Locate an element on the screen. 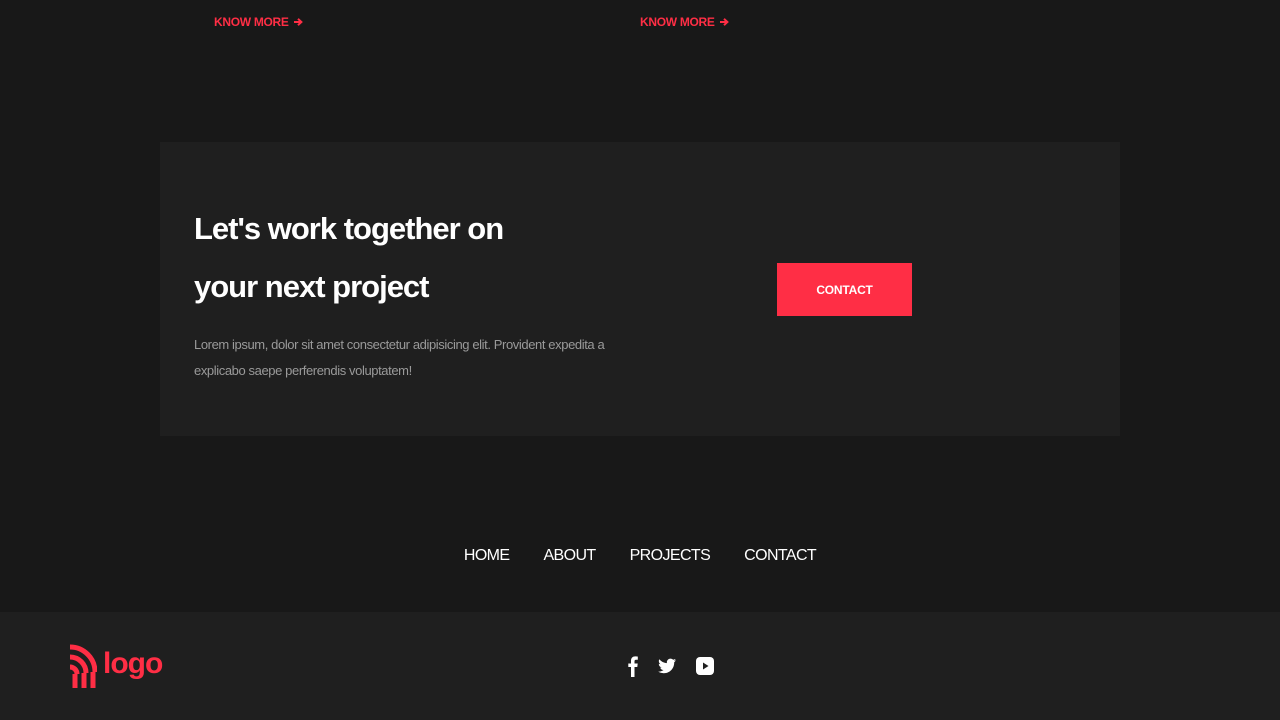  footer-nav-about: ABOUT is located at coordinates (569, 556).